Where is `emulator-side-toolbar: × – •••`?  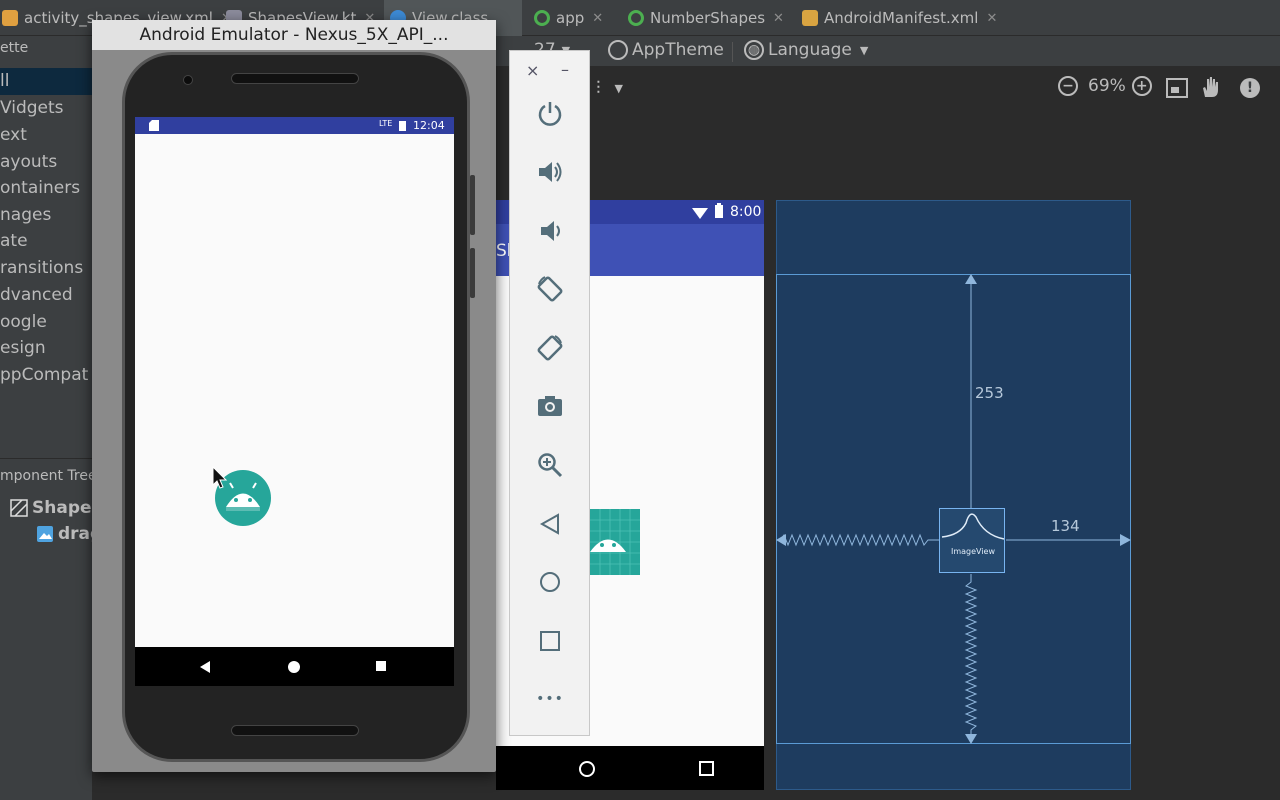 emulator-side-toolbar: × – ••• is located at coordinates (549, 393).